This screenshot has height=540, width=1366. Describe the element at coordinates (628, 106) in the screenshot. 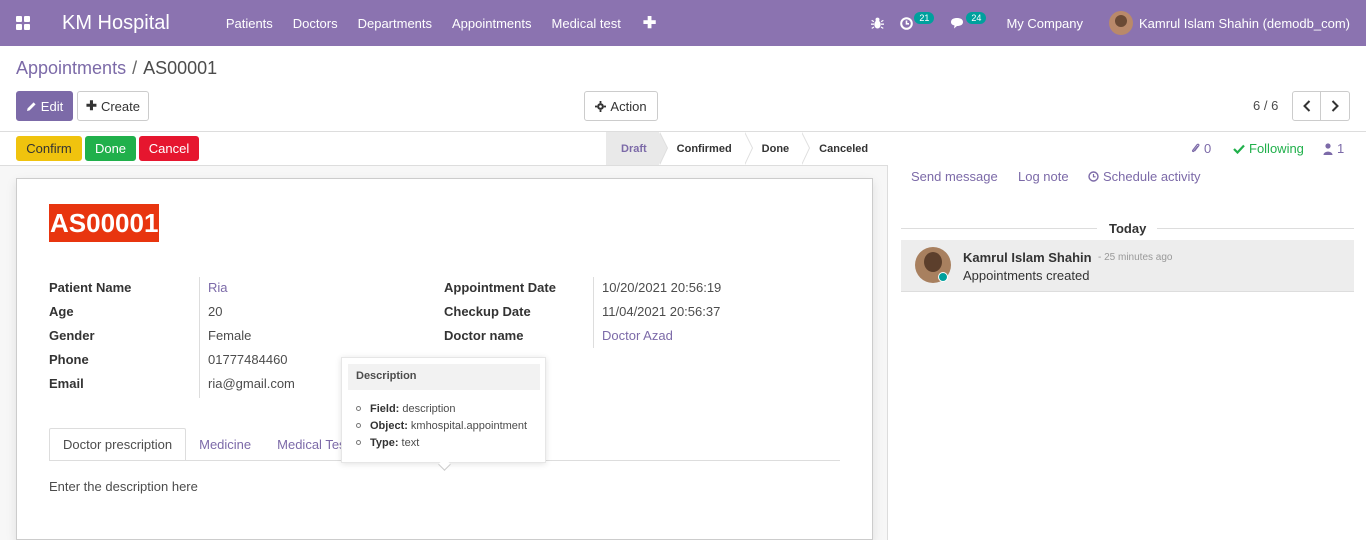

I see `action-label: Action` at that location.